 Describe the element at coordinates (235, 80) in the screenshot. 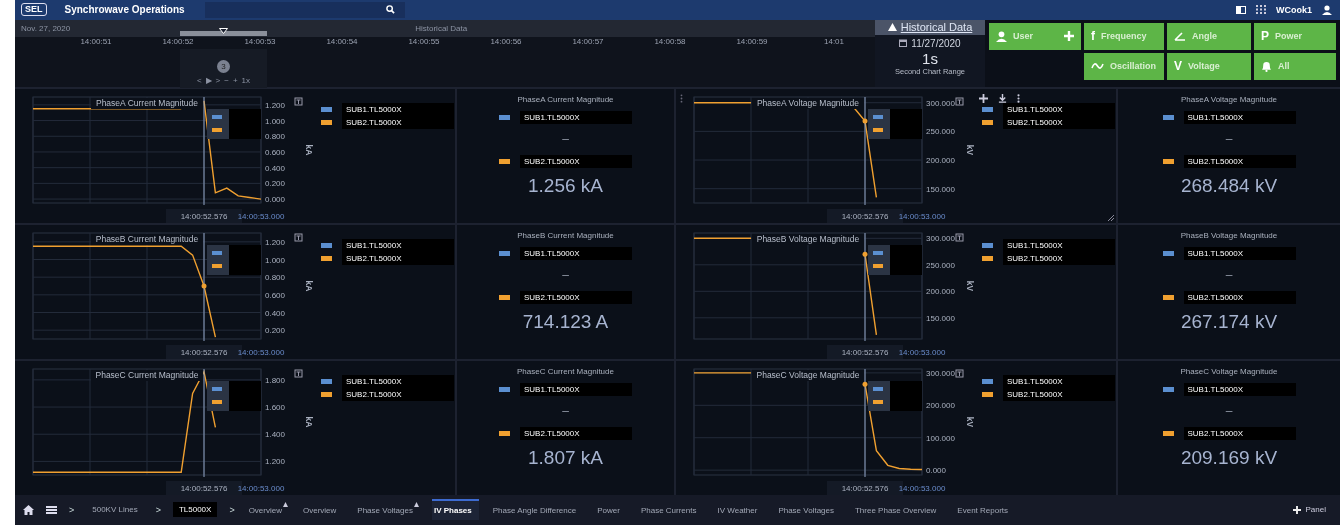

I see `playback-control: +` at that location.